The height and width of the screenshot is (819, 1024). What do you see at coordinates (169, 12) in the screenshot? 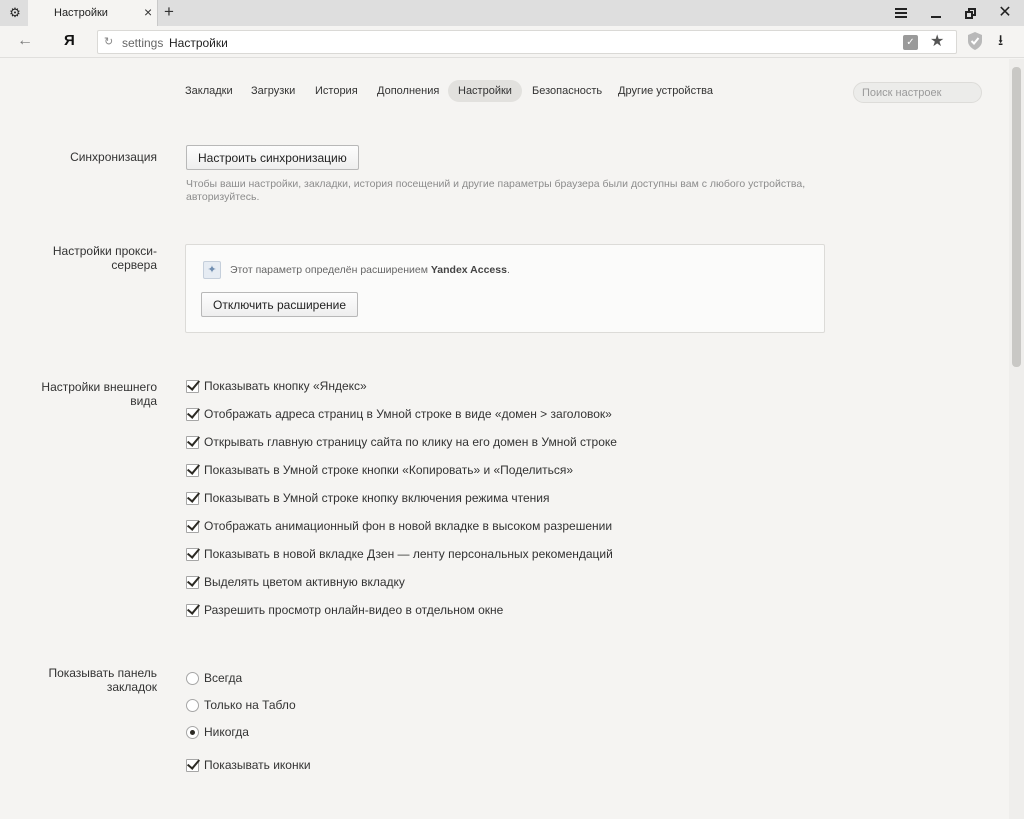
I see `new-tab-icon: +` at bounding box center [169, 12].